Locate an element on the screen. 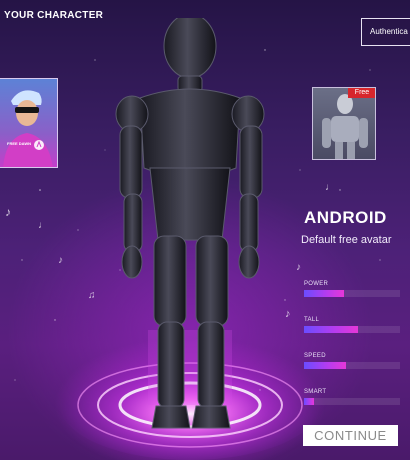  stat-label-smart: SMART is located at coordinates (315, 392).